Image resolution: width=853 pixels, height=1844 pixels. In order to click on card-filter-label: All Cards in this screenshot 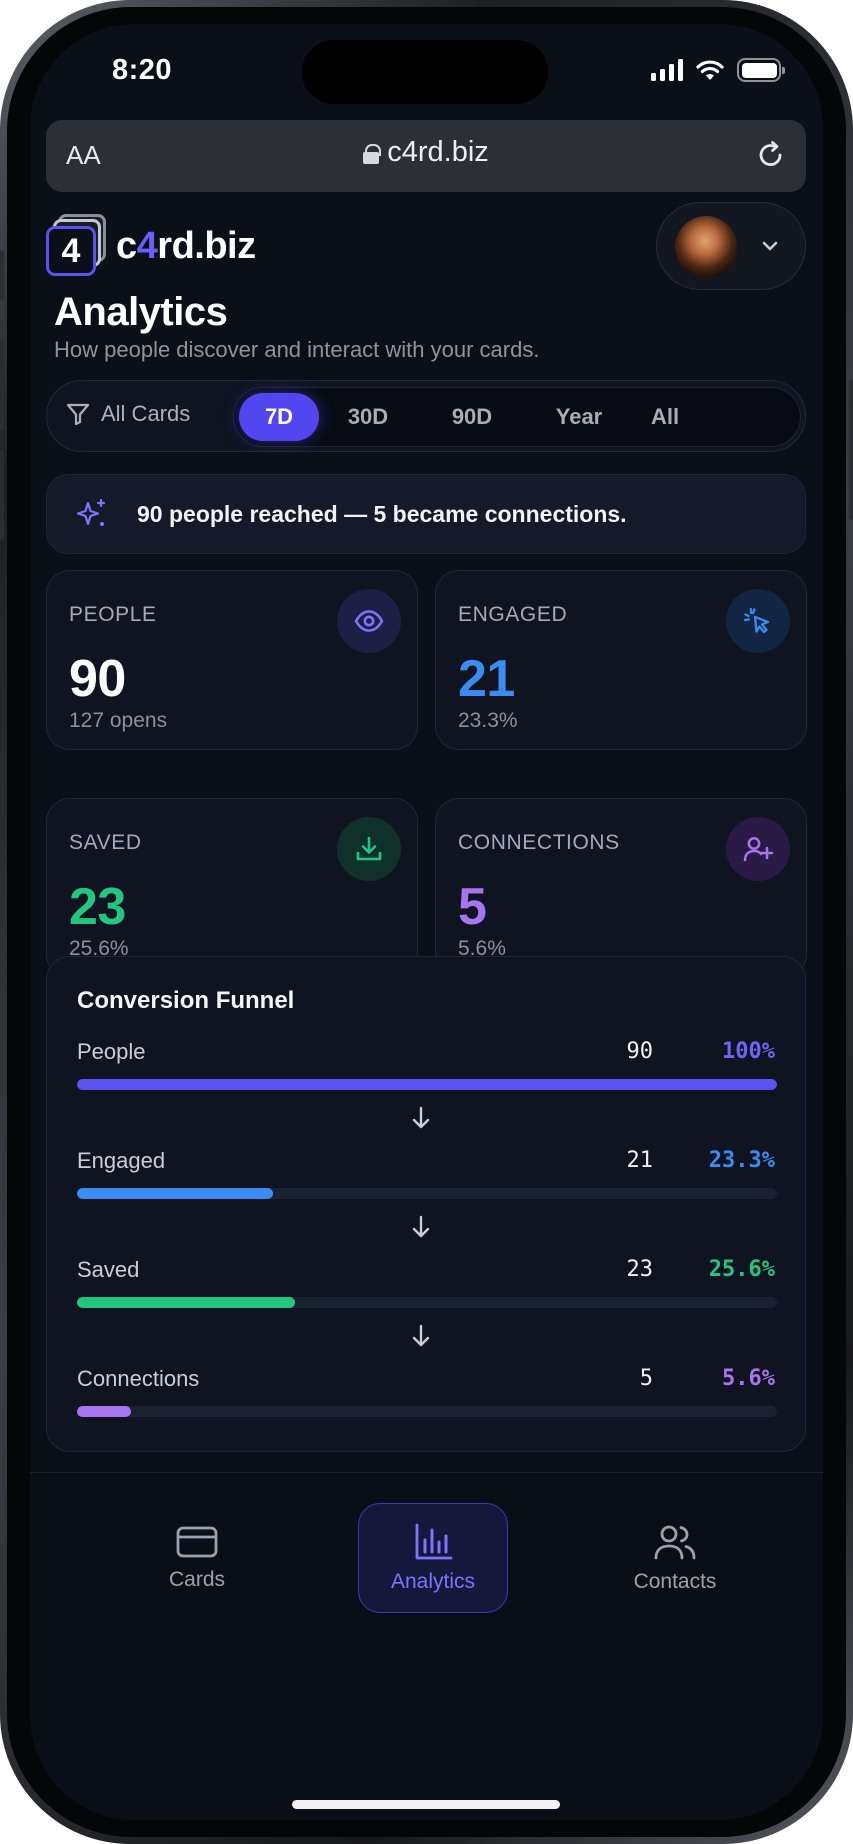, I will do `click(146, 413)`.